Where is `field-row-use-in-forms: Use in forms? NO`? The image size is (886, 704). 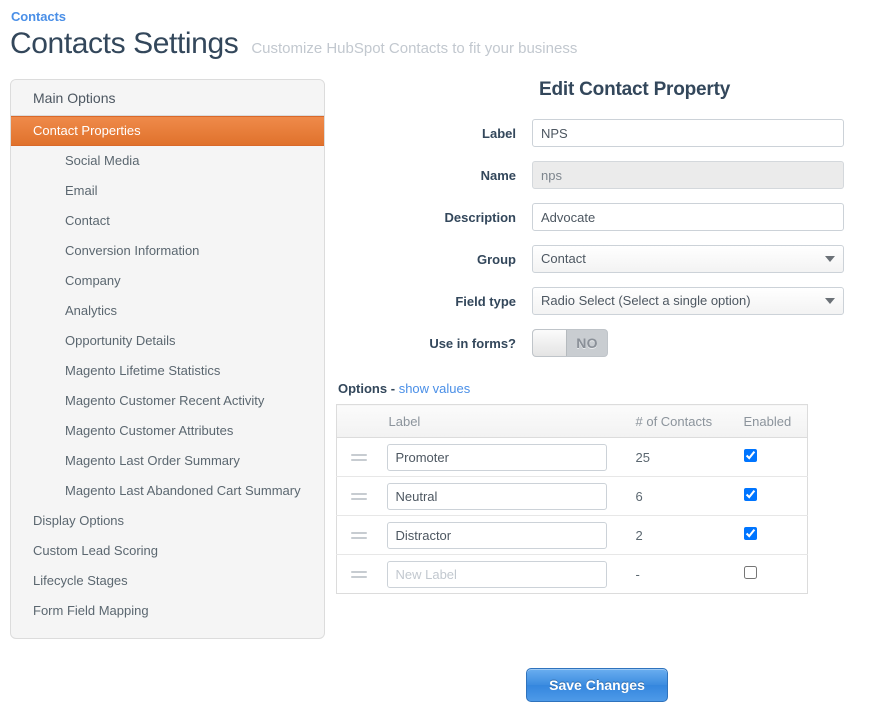
field-row-use-in-forms: Use in forms? NO is located at coordinates (606, 343).